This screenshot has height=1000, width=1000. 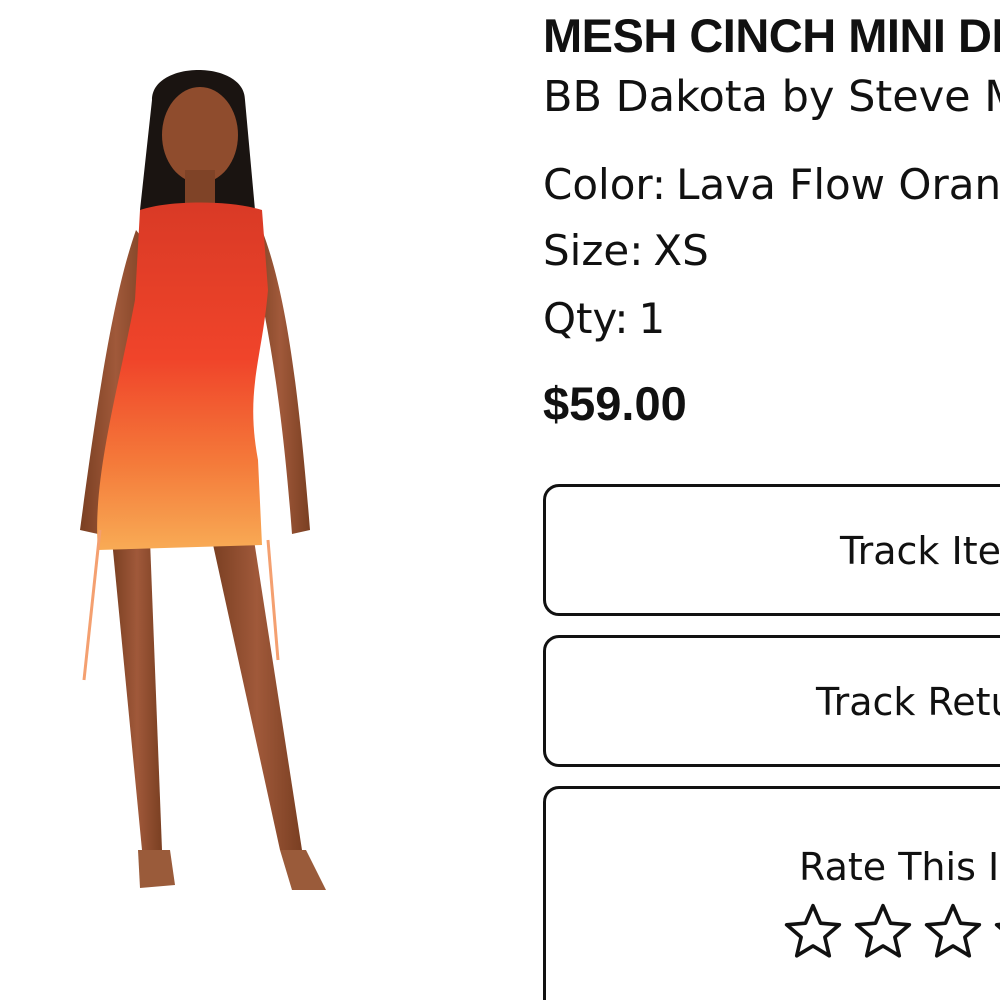 I want to click on product-title: MESH CINCH MINI DRESS, so click(x=771, y=35).